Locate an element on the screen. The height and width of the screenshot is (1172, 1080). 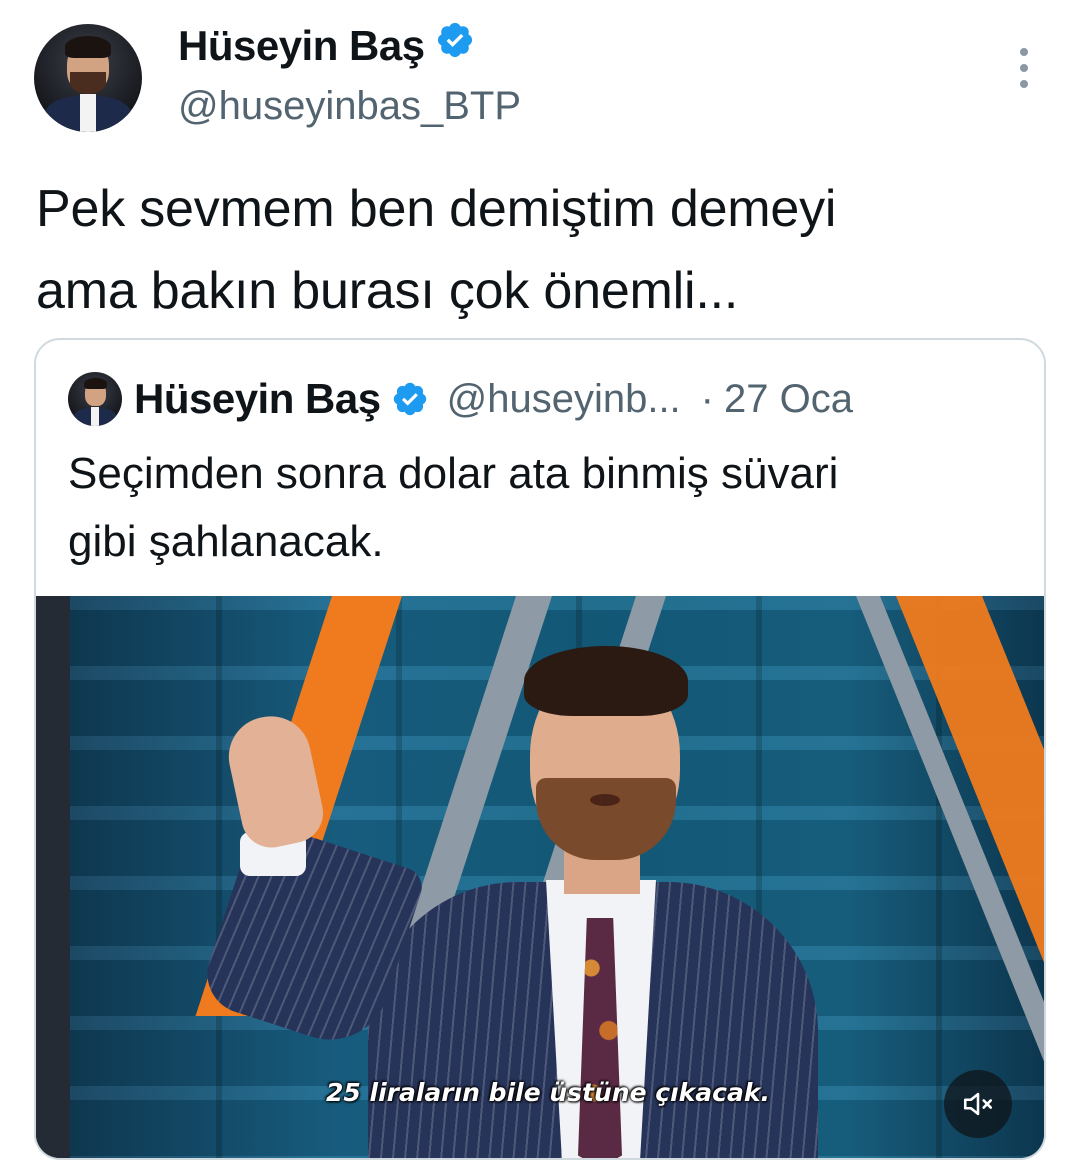
quoted-date: 27 Oca is located at coordinates (788, 399).